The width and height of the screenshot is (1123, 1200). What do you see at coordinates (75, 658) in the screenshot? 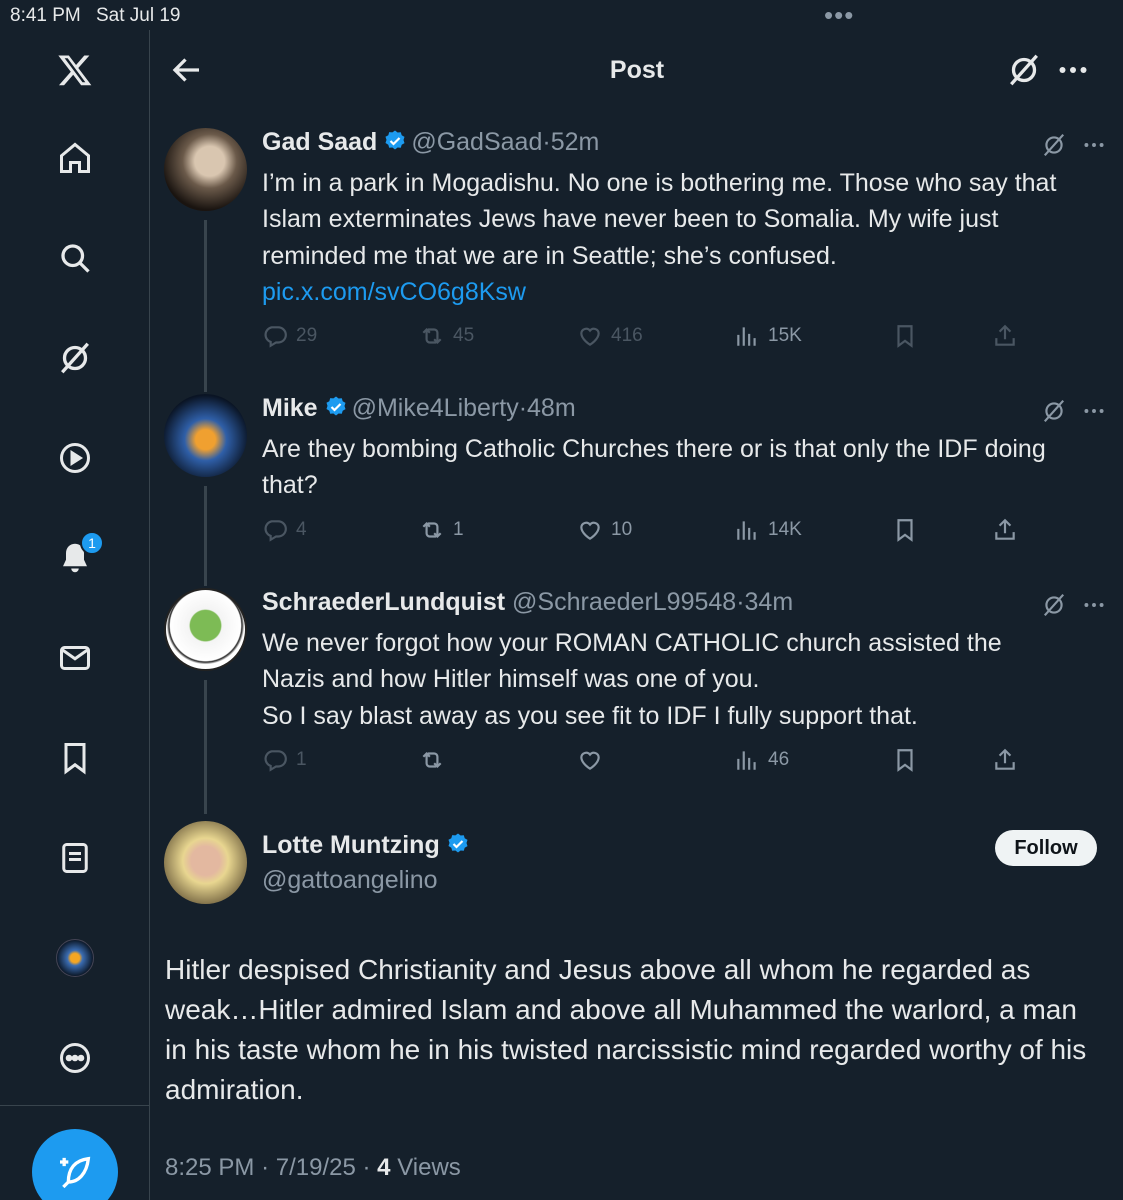
I see `messages-icon` at bounding box center [75, 658].